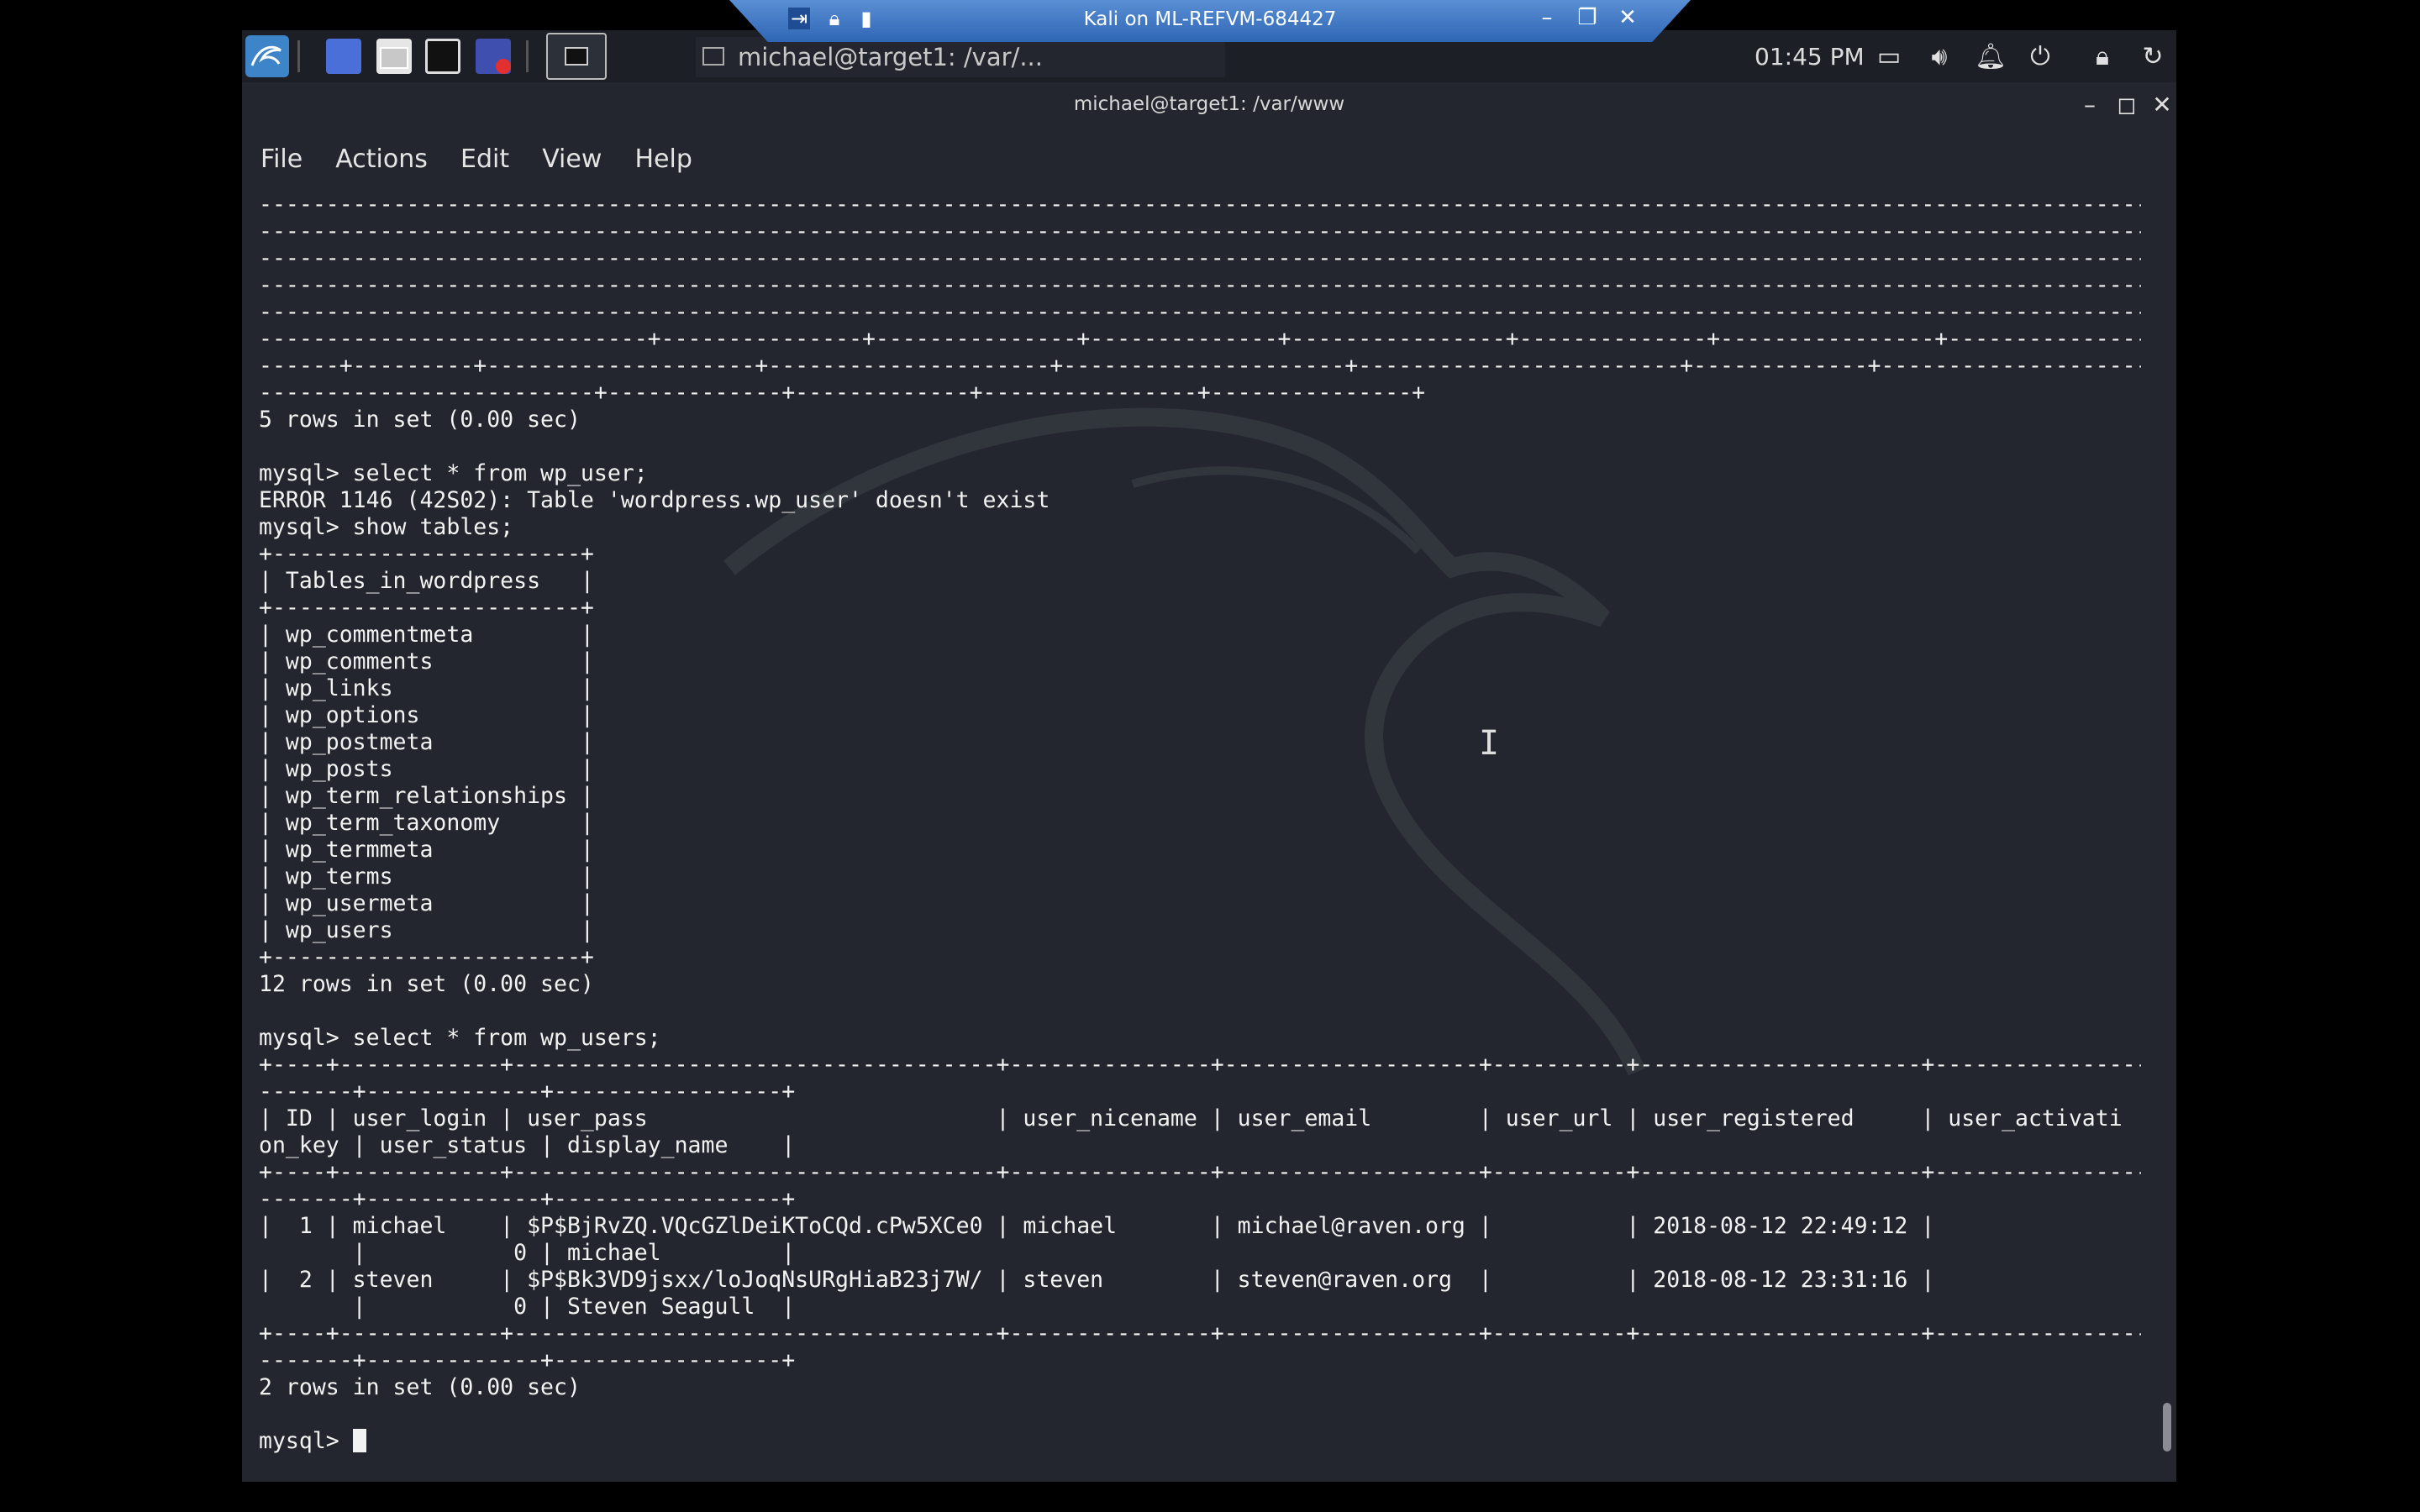 This screenshot has width=2420, height=1512. I want to click on menu-view: View, so click(572, 159).